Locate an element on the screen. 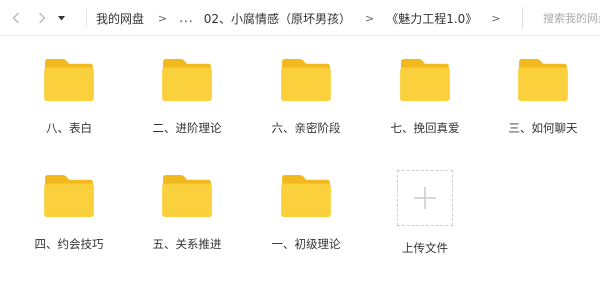  plus-icon is located at coordinates (425, 198).